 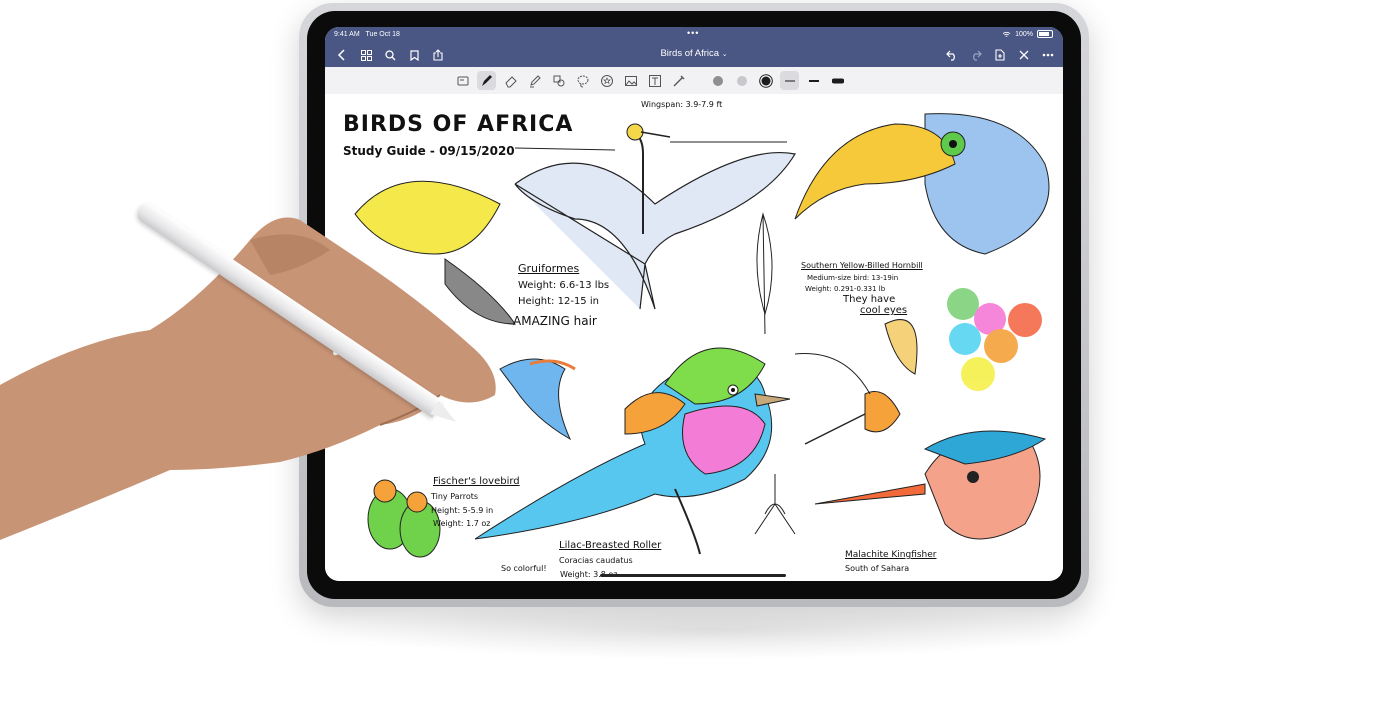 I want to click on medium-line-icon, so click(x=813, y=80).